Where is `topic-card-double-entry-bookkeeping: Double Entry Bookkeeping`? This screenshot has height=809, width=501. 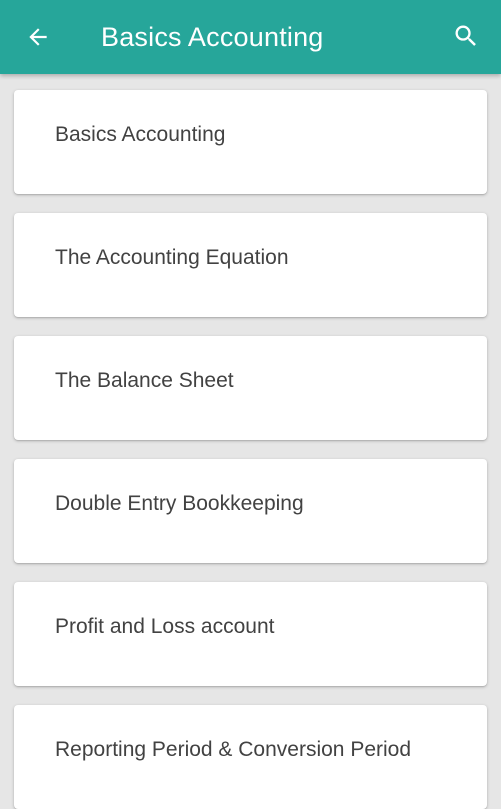 topic-card-double-entry-bookkeeping: Double Entry Bookkeeping is located at coordinates (250, 511).